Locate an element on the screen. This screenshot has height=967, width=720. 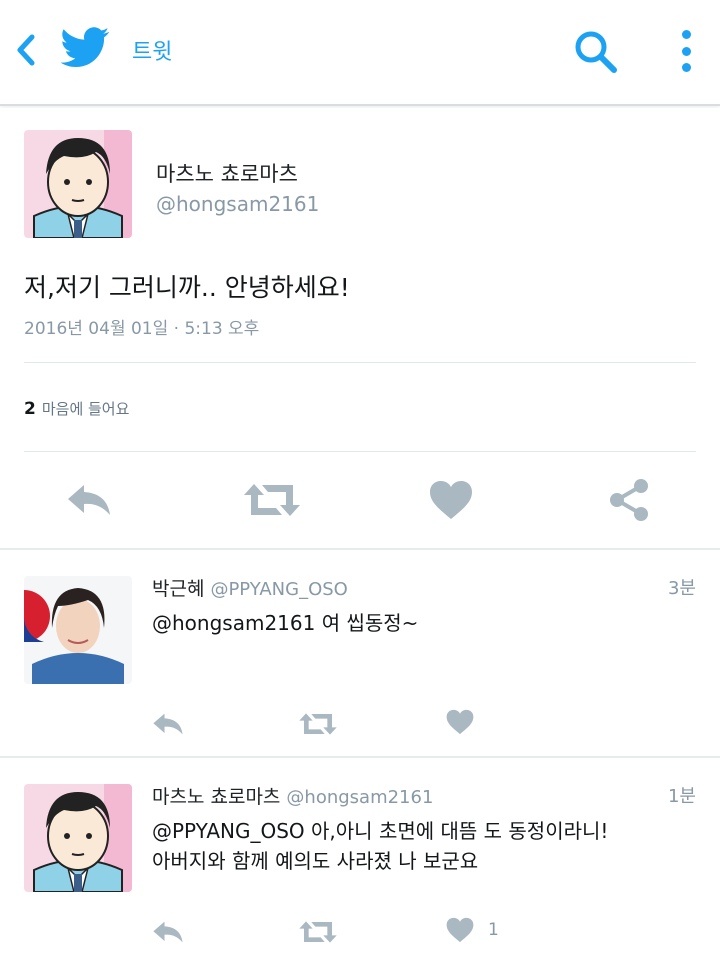
search-icon is located at coordinates (596, 52).